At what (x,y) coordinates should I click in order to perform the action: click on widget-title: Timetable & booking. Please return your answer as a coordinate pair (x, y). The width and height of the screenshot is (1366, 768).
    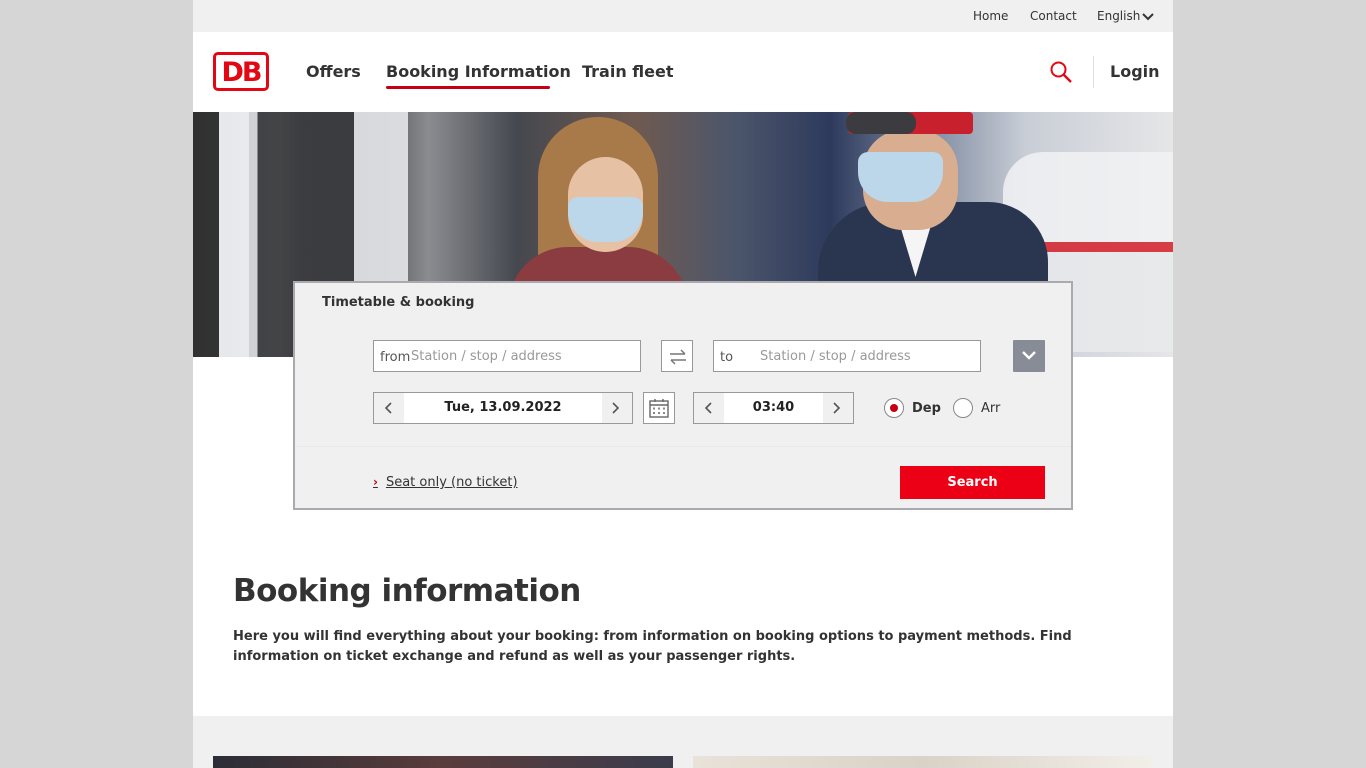
    Looking at the image, I should click on (398, 302).